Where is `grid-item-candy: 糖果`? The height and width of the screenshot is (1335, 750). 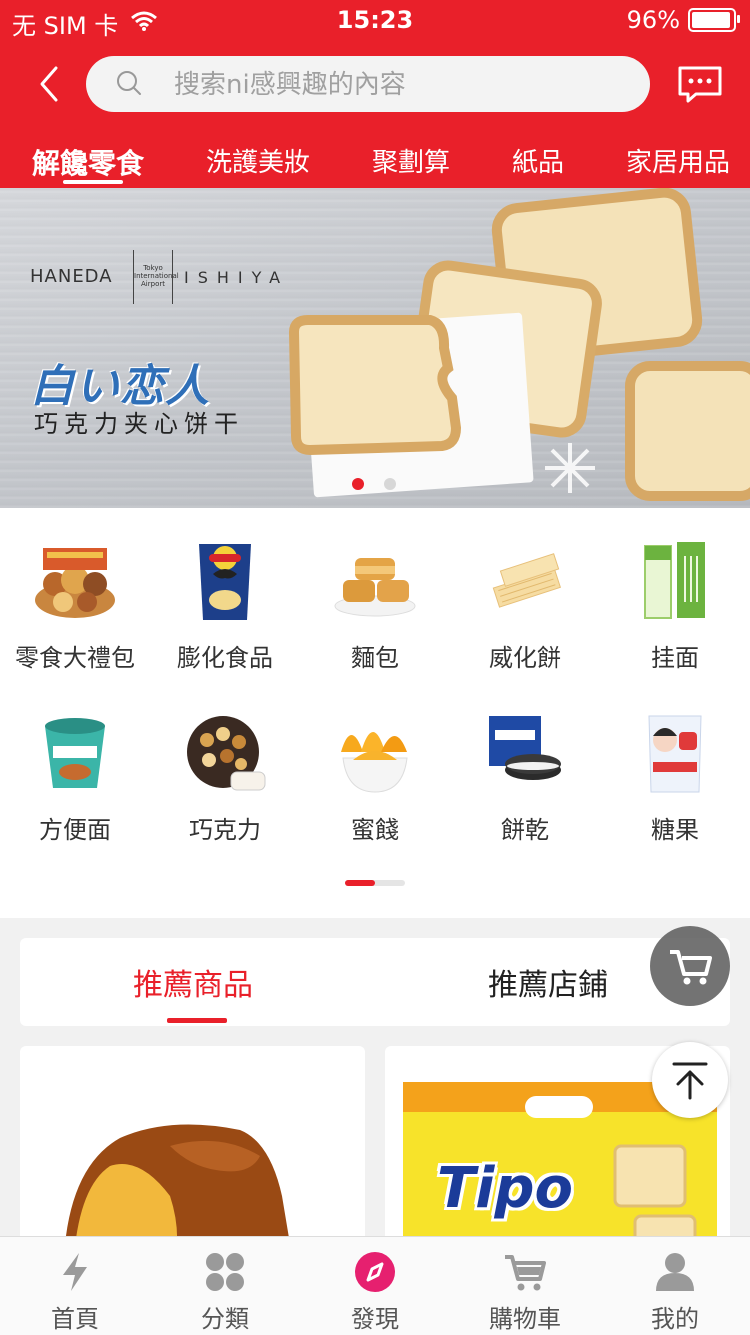 grid-item-candy: 糖果 is located at coordinates (675, 778).